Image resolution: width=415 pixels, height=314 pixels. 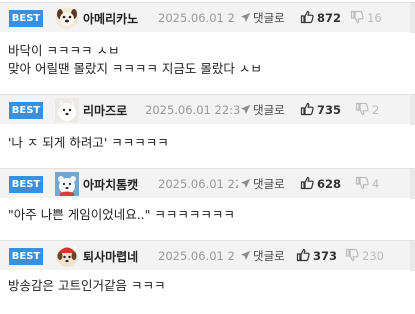 I want to click on white-dog-avatar, so click(x=67, y=110).